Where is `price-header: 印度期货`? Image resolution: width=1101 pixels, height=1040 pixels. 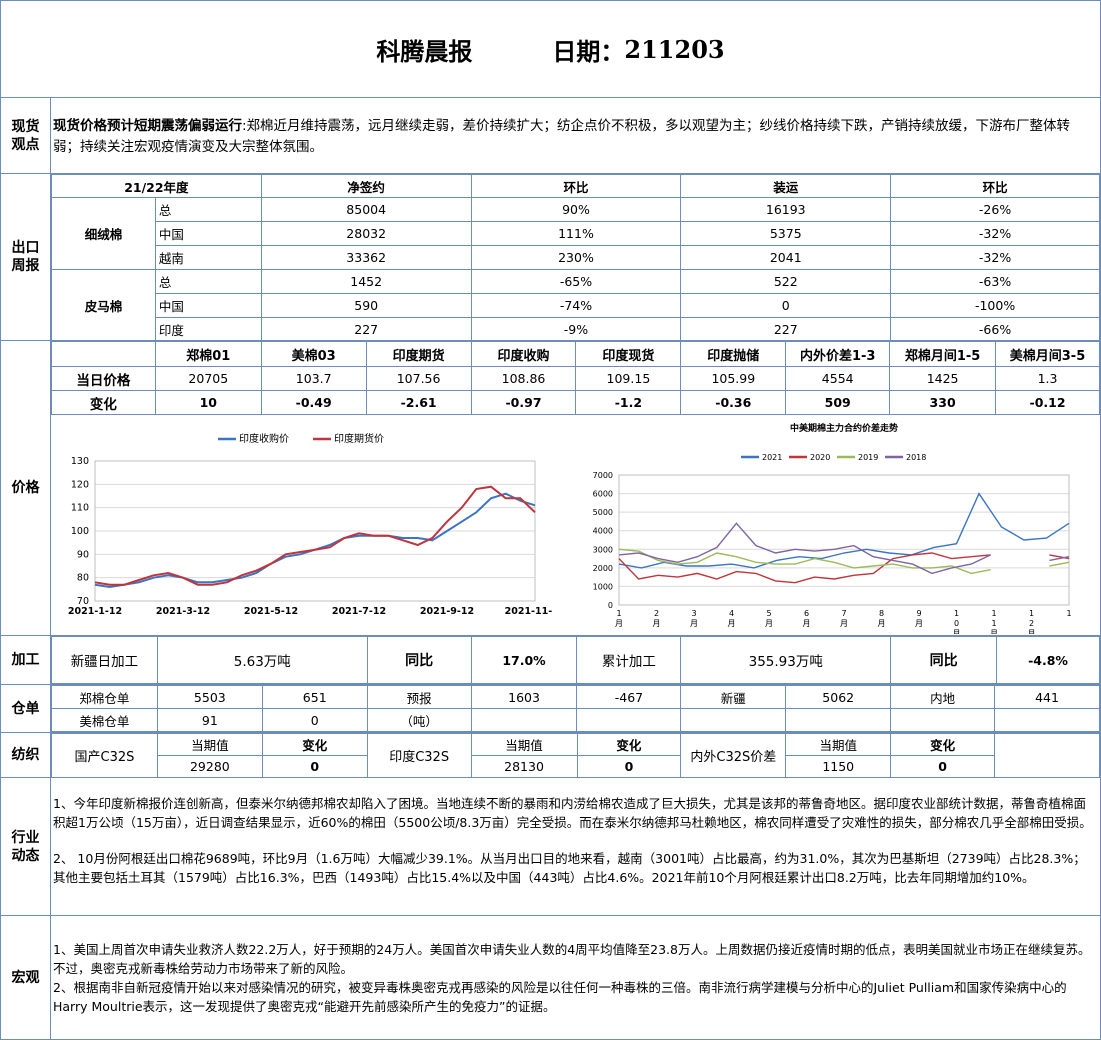 price-header: 印度期货 is located at coordinates (418, 354).